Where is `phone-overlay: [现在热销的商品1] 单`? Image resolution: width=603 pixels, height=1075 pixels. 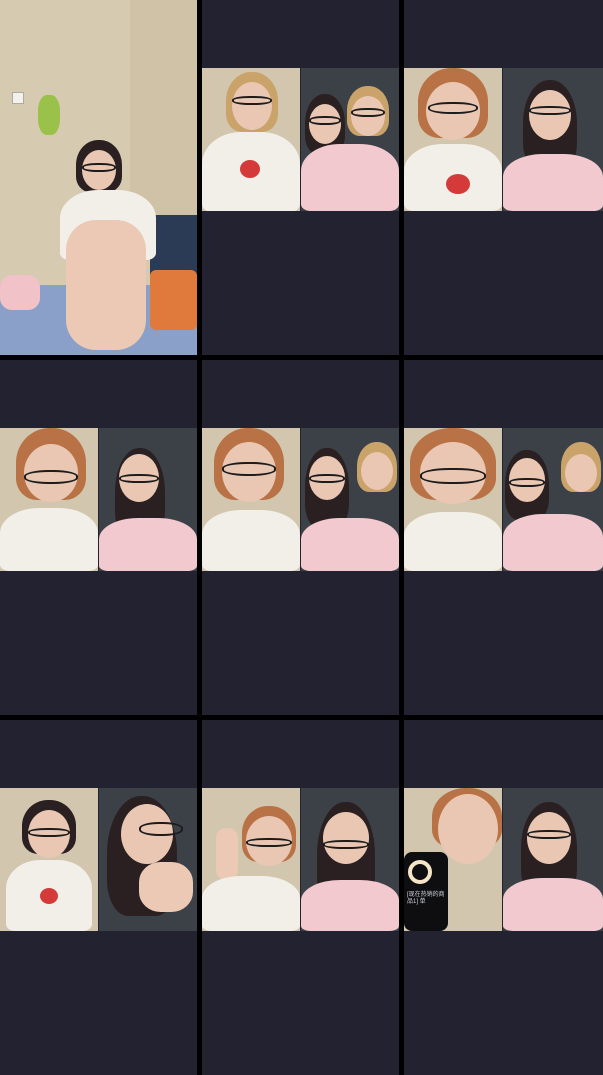
phone-overlay: [现在热销的商品1] 单 is located at coordinates (426, 891).